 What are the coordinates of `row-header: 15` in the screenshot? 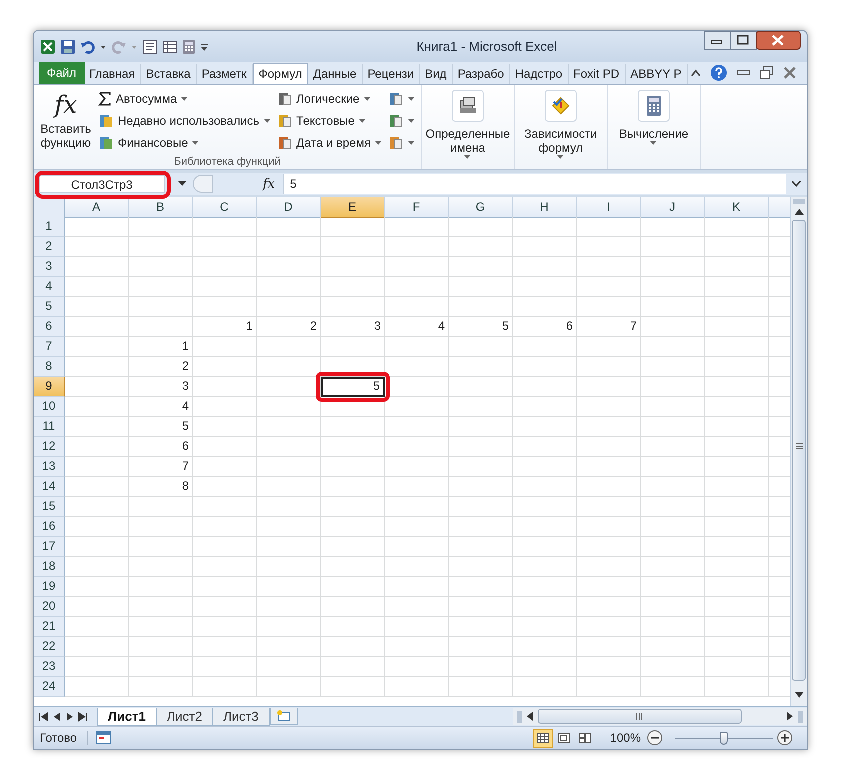 It's located at (49, 507).